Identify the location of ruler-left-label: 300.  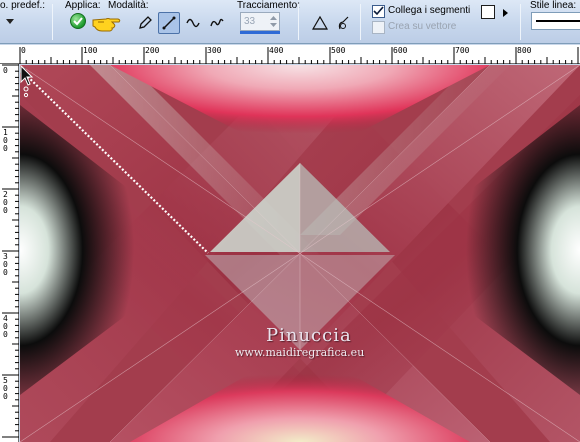
(5, 264).